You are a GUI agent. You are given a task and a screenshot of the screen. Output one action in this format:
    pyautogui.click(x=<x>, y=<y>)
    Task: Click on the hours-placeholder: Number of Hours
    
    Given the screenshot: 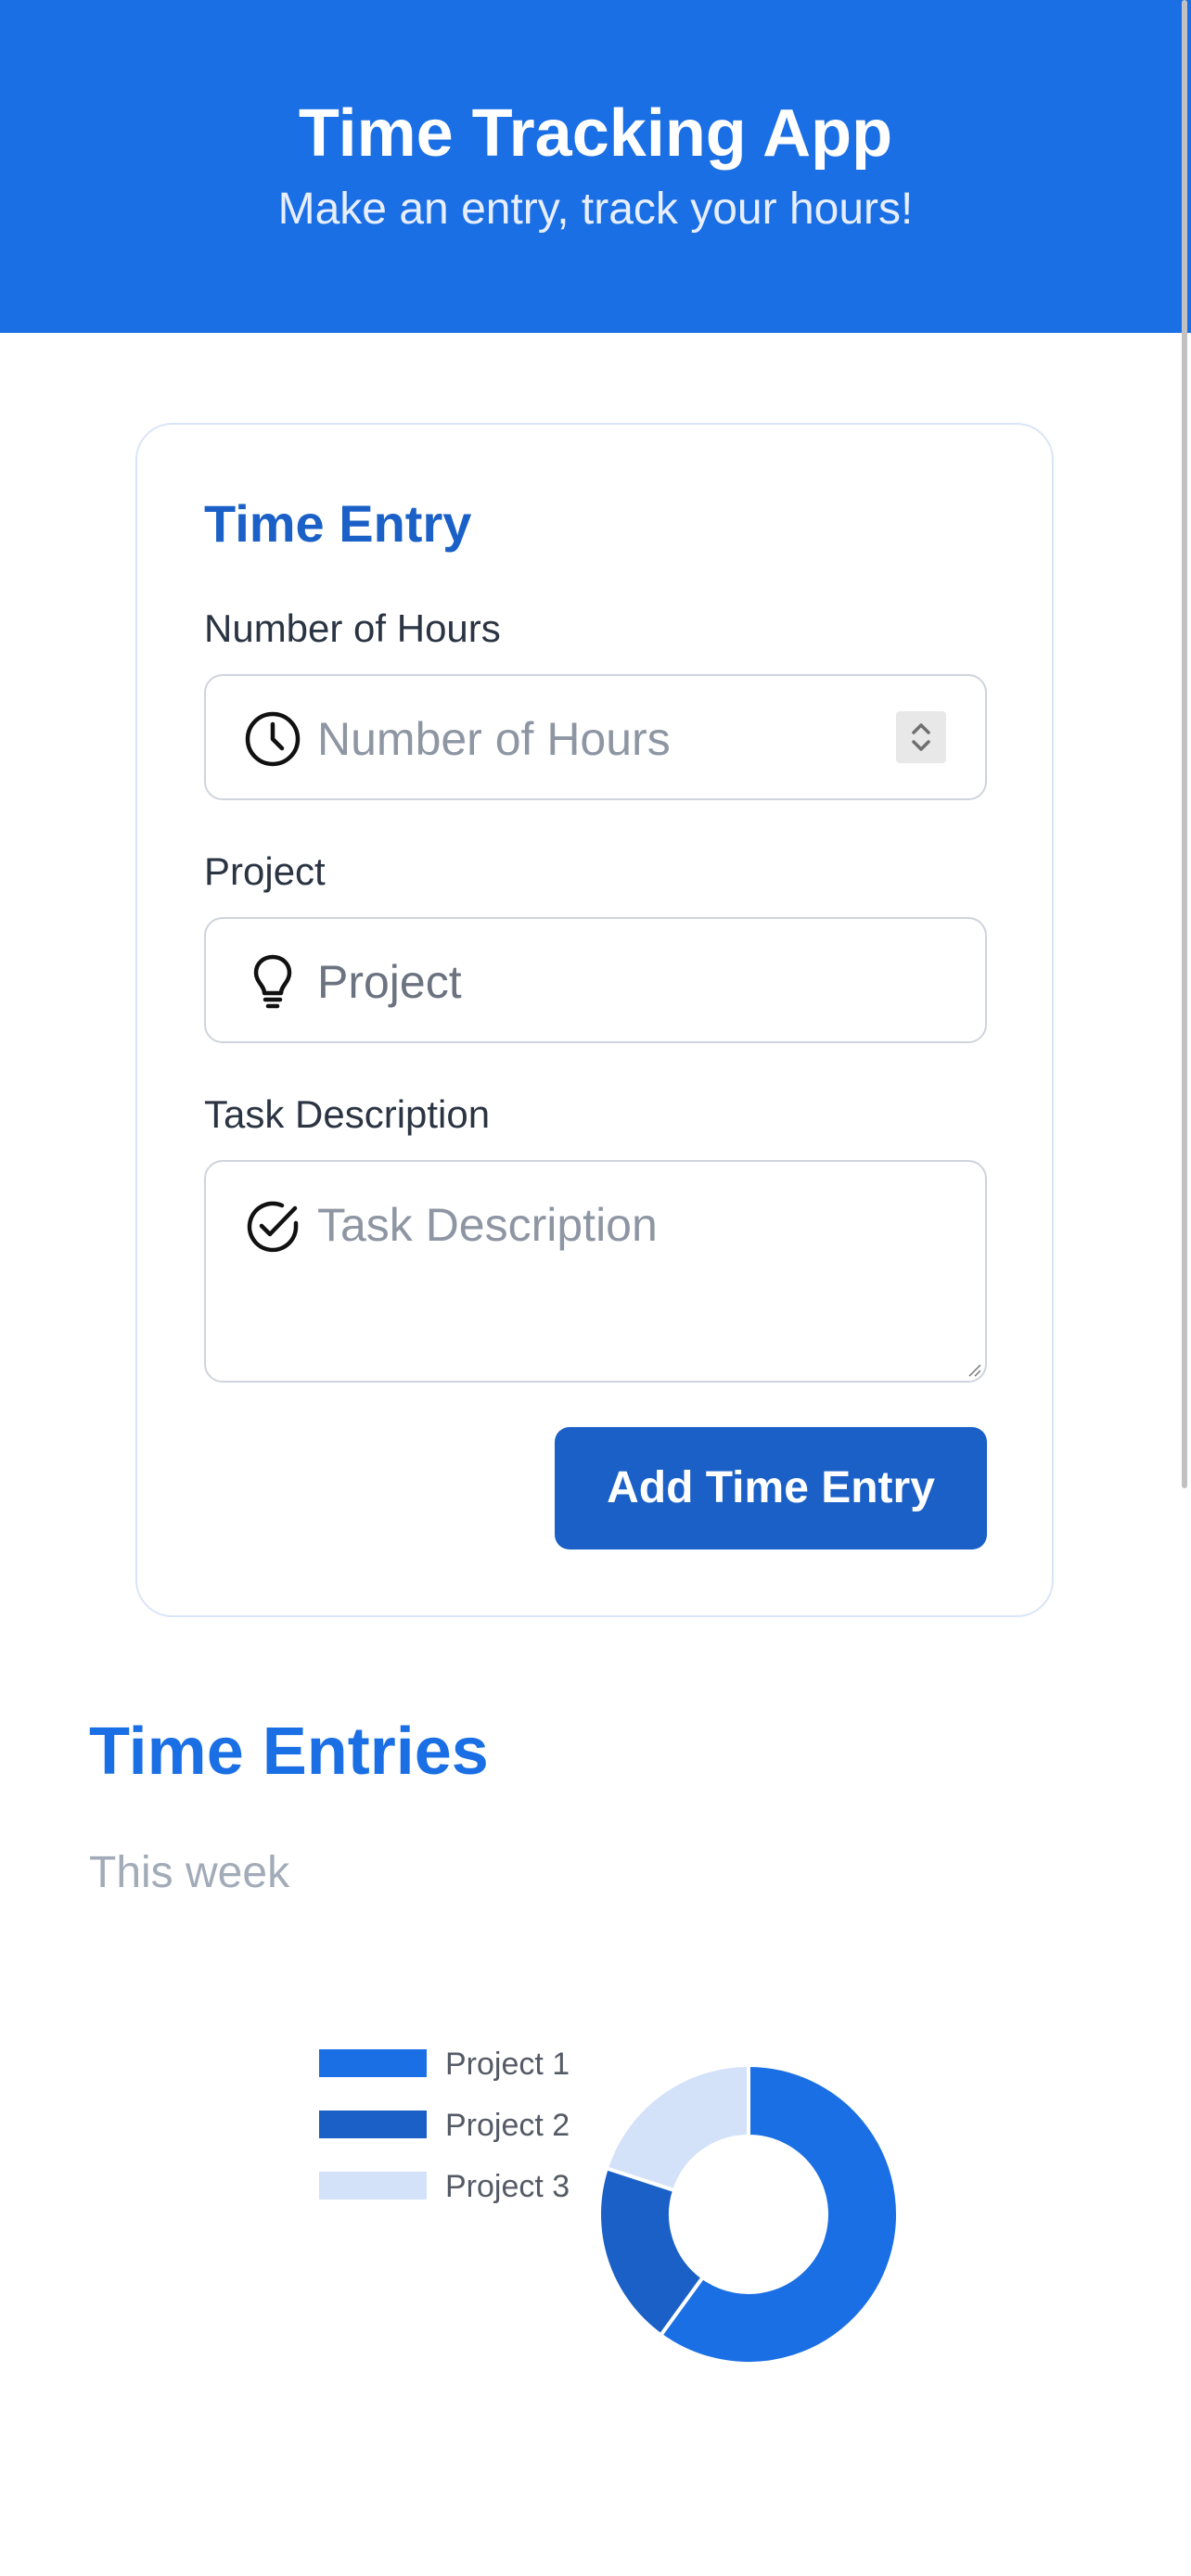 What is the action you would take?
    pyautogui.click(x=494, y=739)
    